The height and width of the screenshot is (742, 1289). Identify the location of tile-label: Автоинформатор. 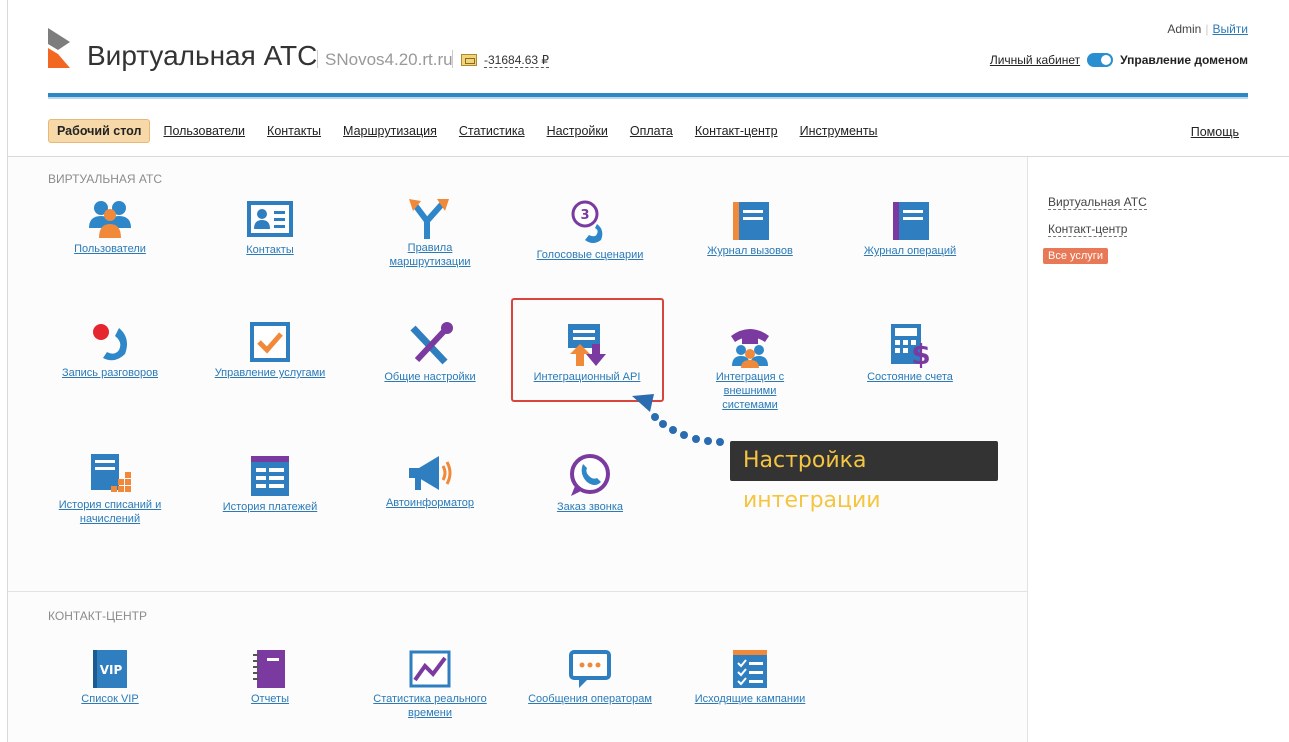
(430, 503).